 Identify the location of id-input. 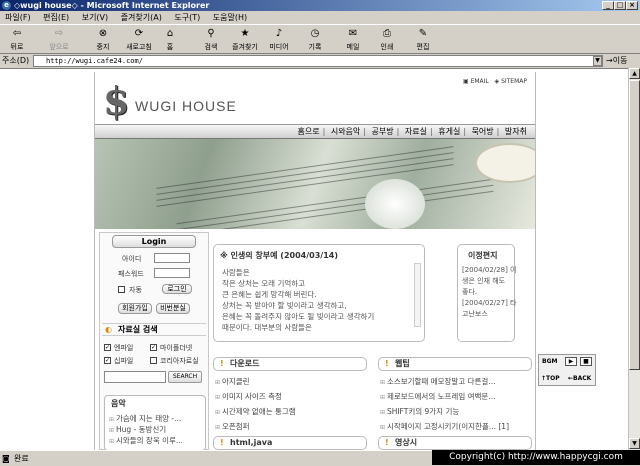
(172, 258).